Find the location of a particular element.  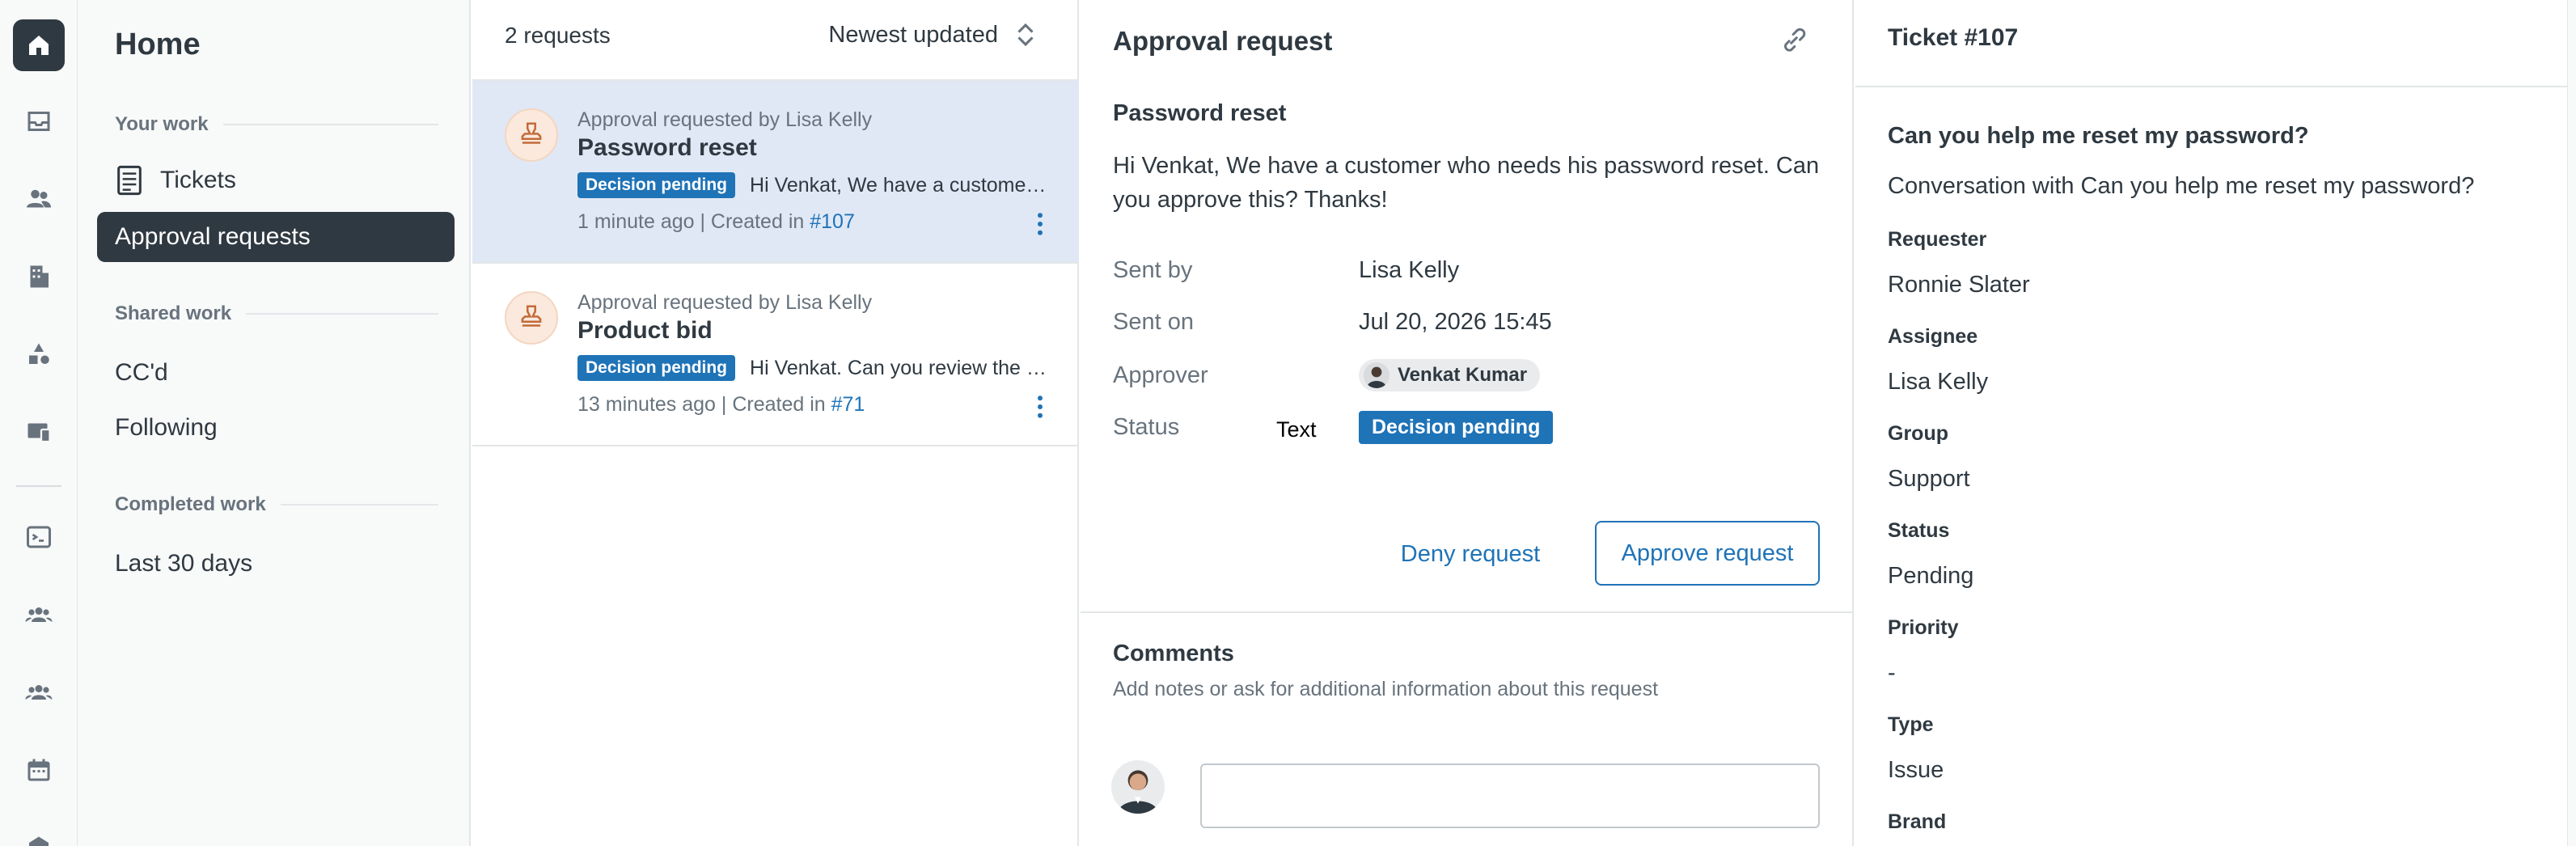

nav-item-following: Following is located at coordinates (276, 428).